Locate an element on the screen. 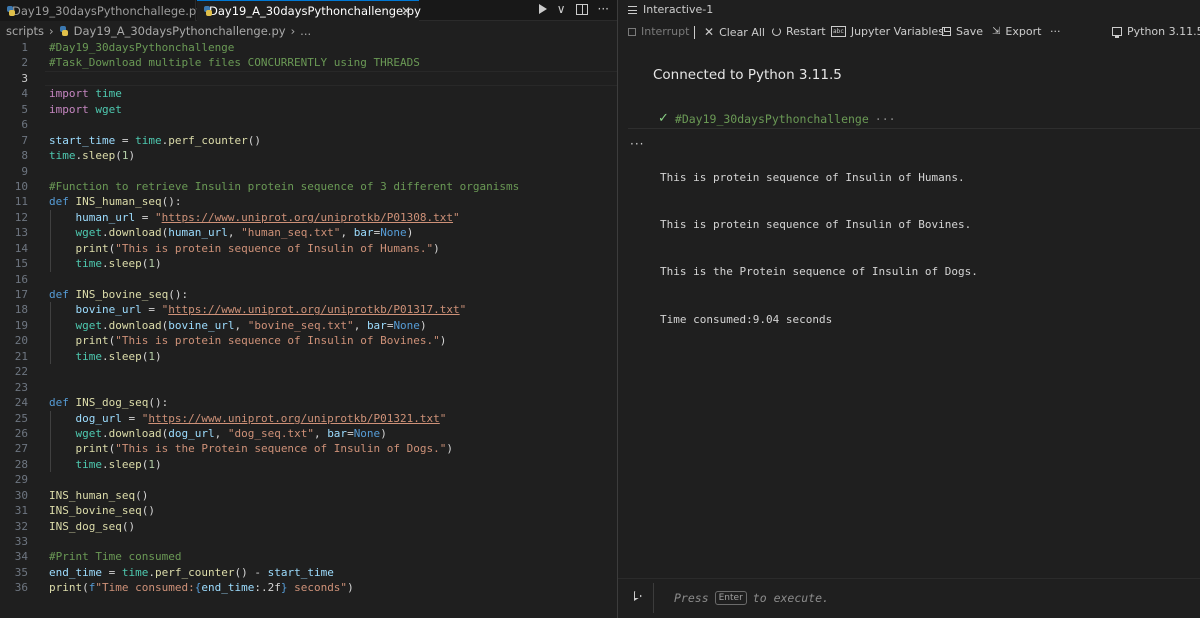 This screenshot has height=618, width=1200. code-line: 1 #Day19_30daysPythonchallenge is located at coordinates (308, 47).